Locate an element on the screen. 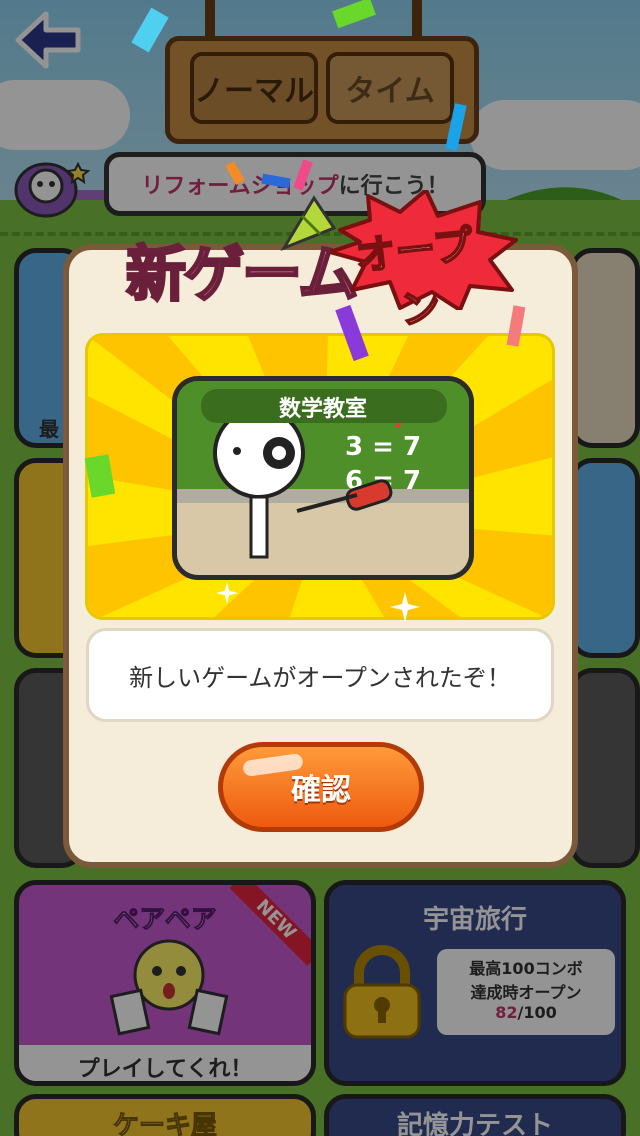  confirm-button: 確認 is located at coordinates (321, 787).